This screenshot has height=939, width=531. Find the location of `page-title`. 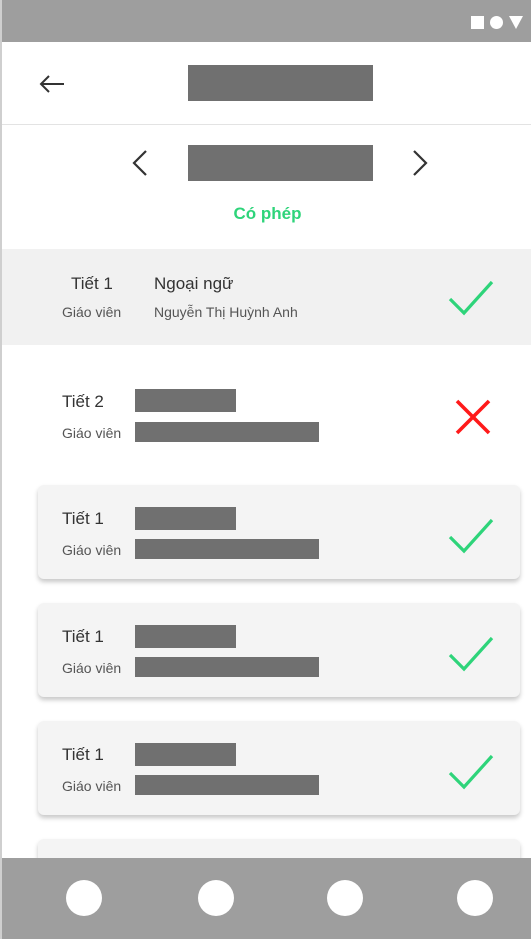

page-title is located at coordinates (280, 83).